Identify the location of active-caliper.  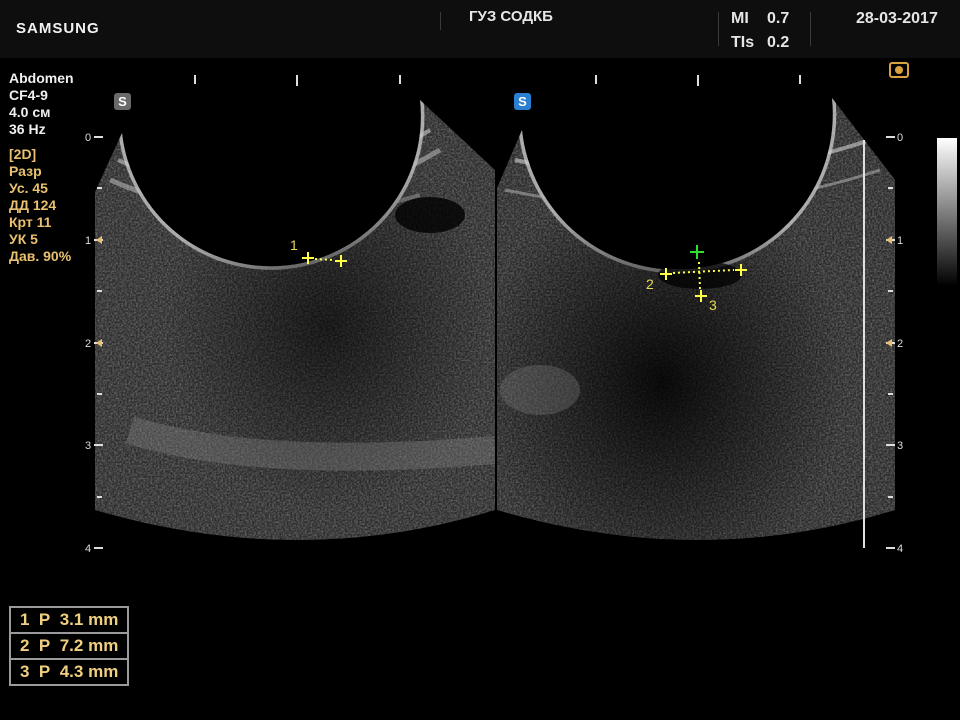
(697, 252).